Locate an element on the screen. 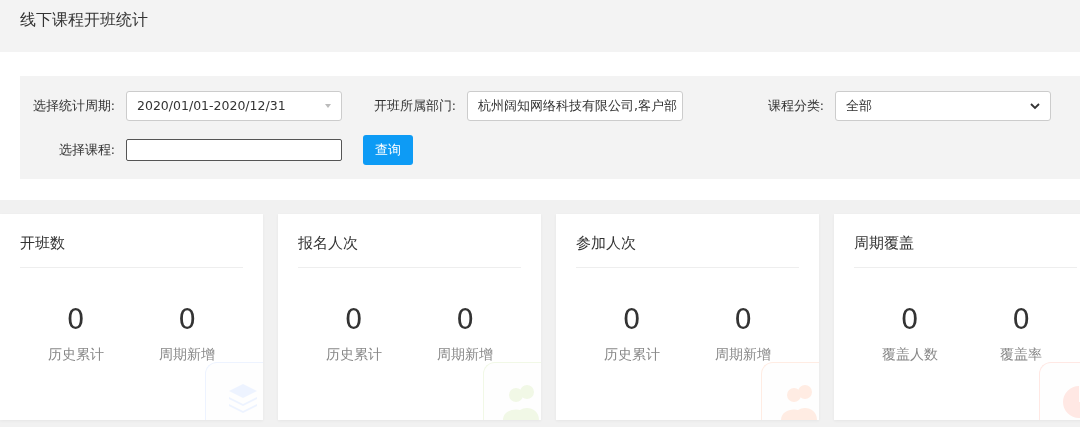  category-select: 全部 is located at coordinates (943, 106).